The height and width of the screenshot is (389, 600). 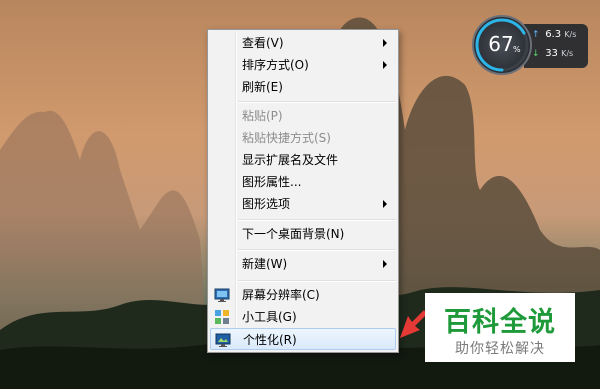 I want to click on download-speed-unit: K/s, so click(x=567, y=53).